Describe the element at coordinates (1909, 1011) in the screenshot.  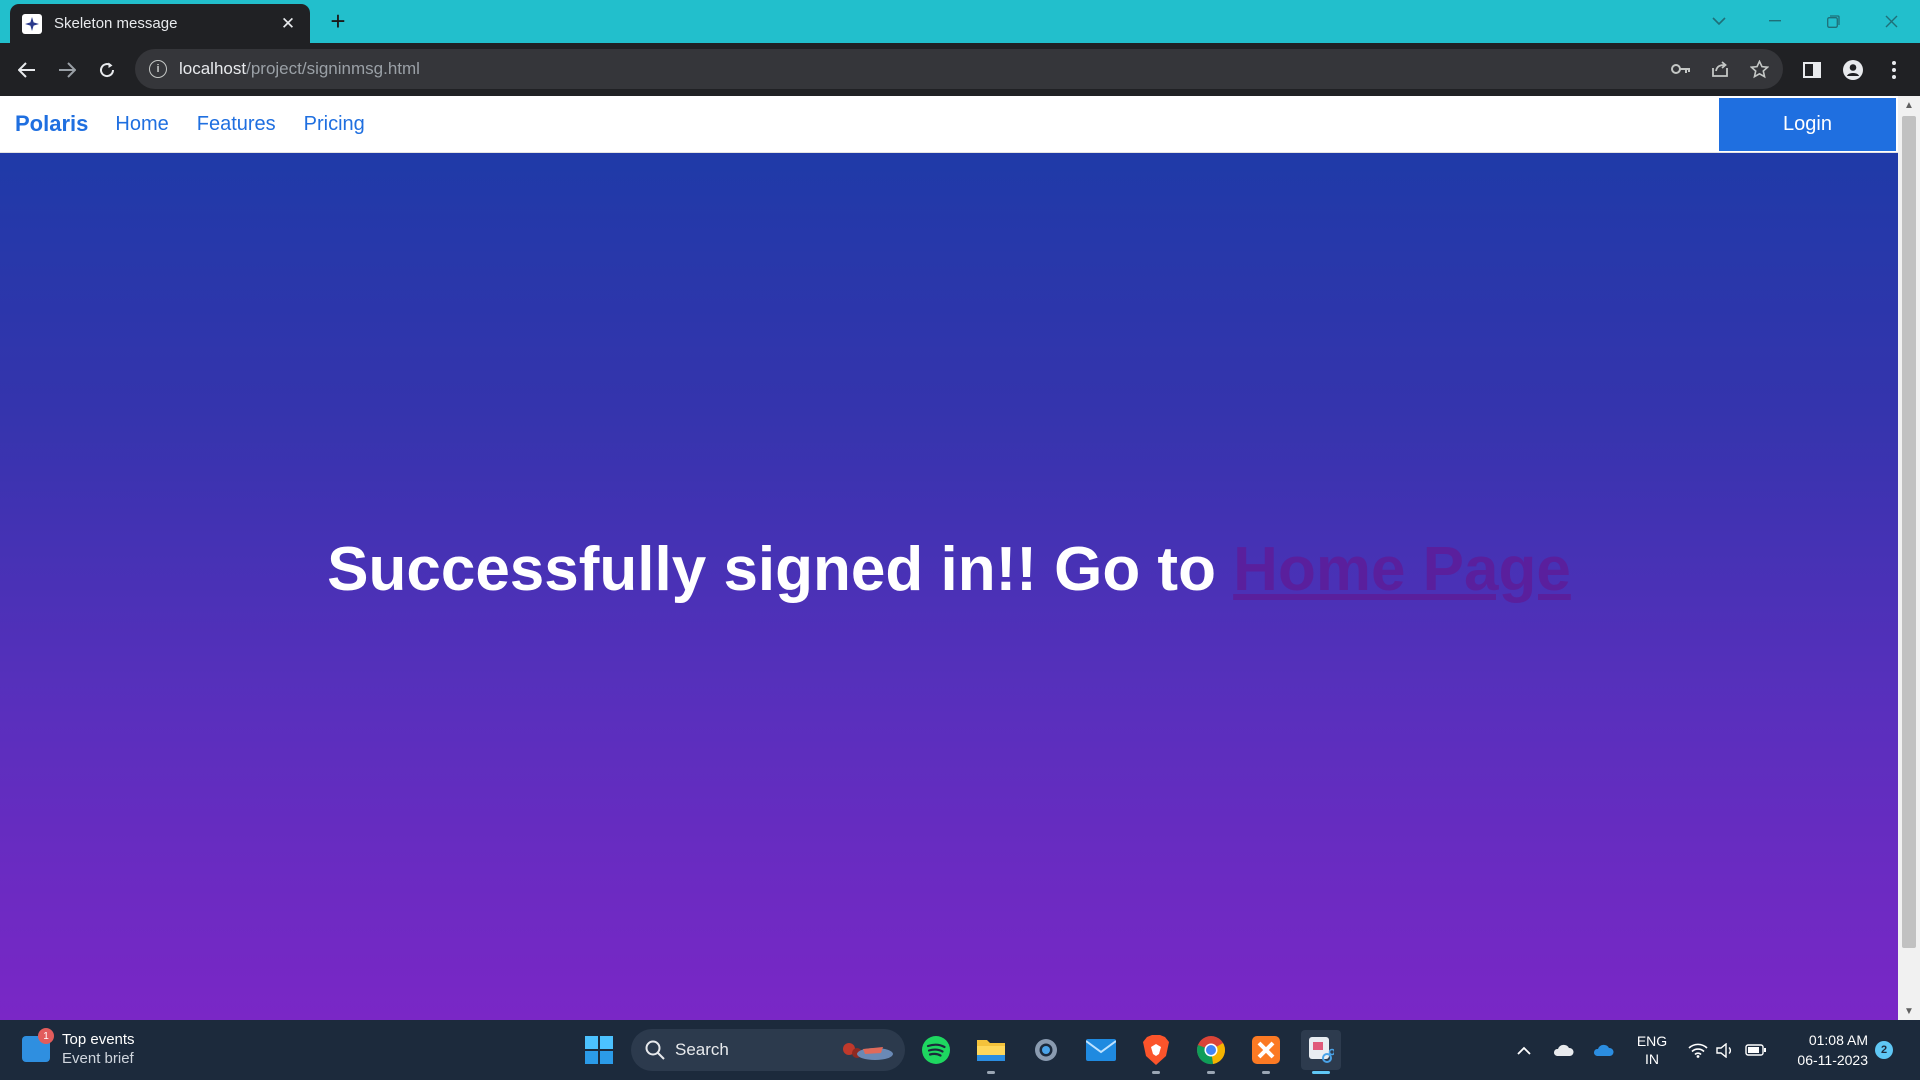
I see `scroll-down-icon: ▼` at that location.